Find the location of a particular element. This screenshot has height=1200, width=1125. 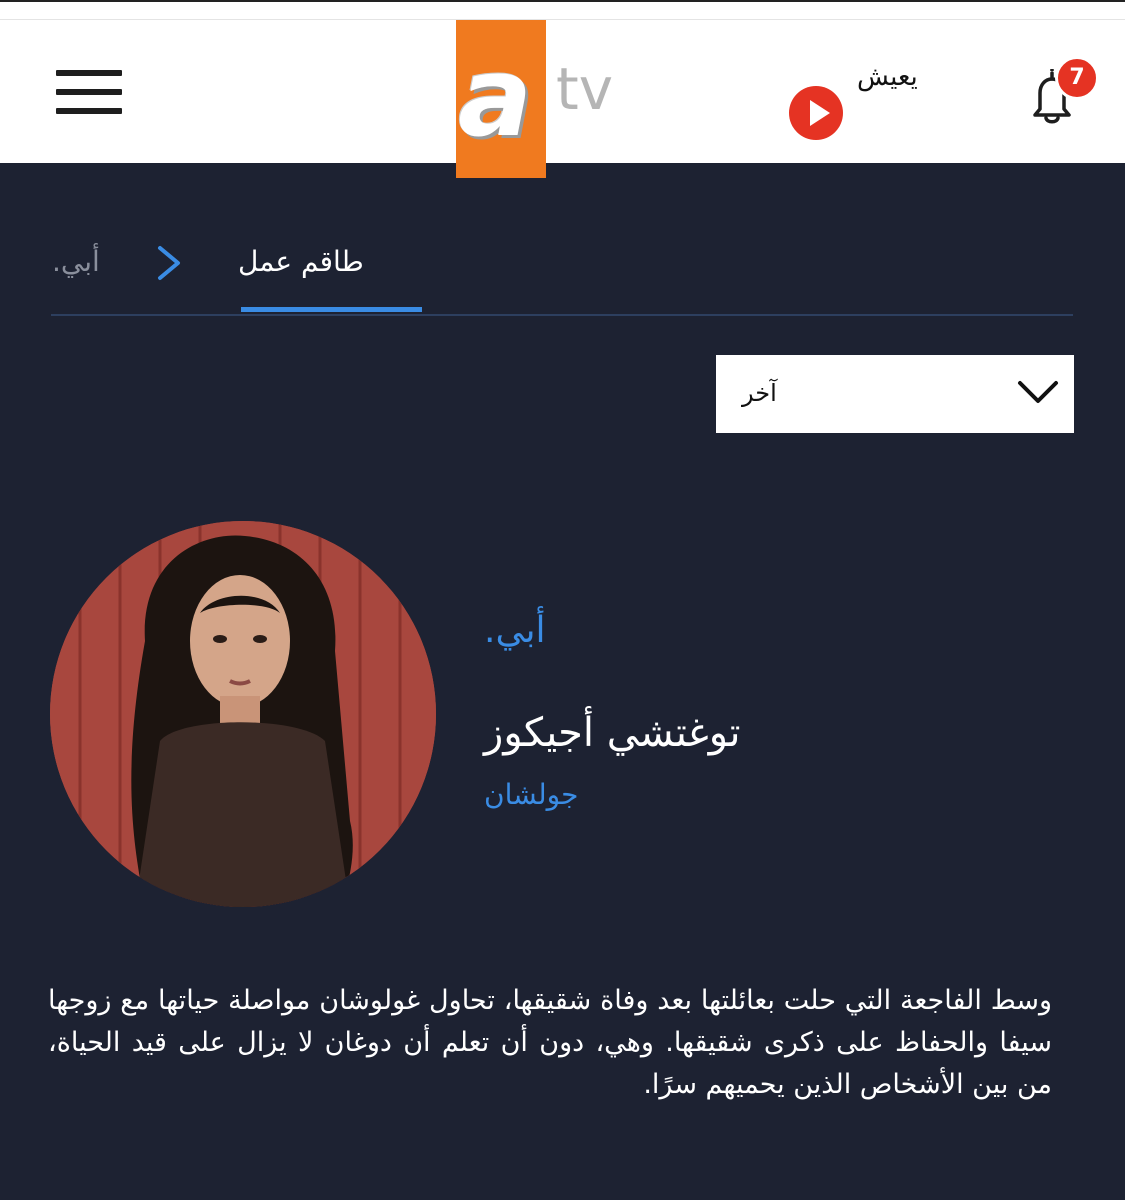

breadcrumb-back-link: أبي. is located at coordinates (76, 261).